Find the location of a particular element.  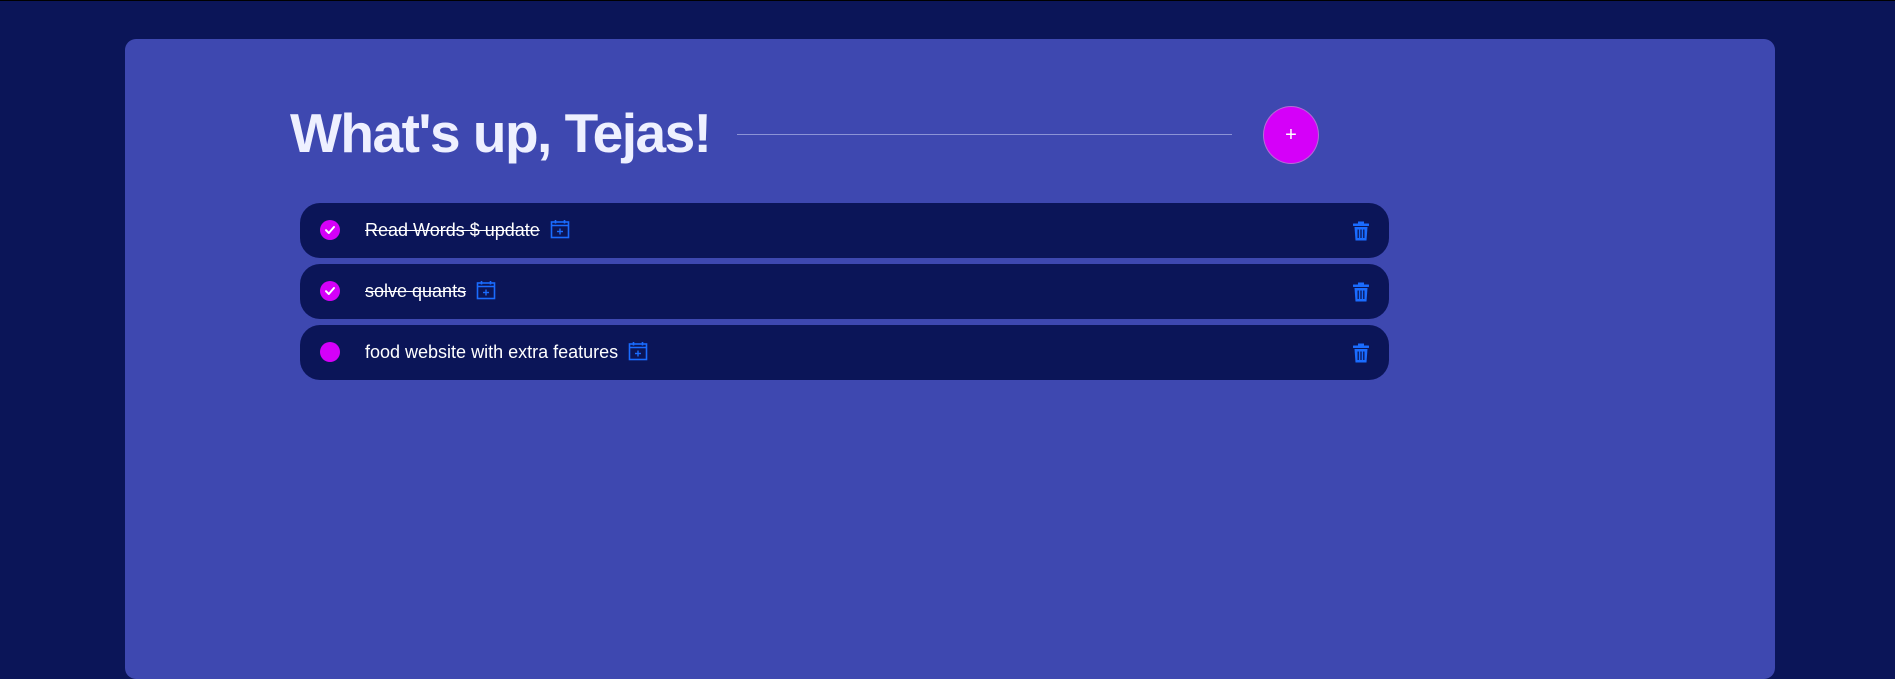

task-text-wrapper: food website with extra features is located at coordinates (506, 352).